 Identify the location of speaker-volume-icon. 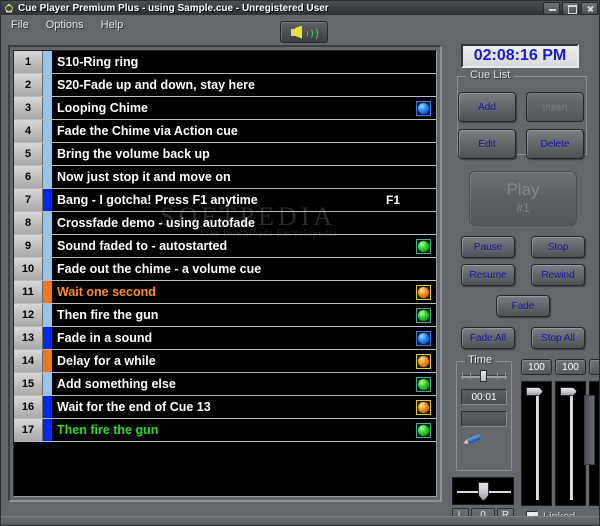
(304, 32).